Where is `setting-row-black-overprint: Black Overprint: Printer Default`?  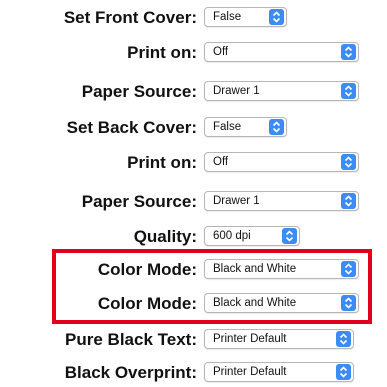 setting-row-black-overprint: Black Overprint: Printer Default is located at coordinates (193, 373).